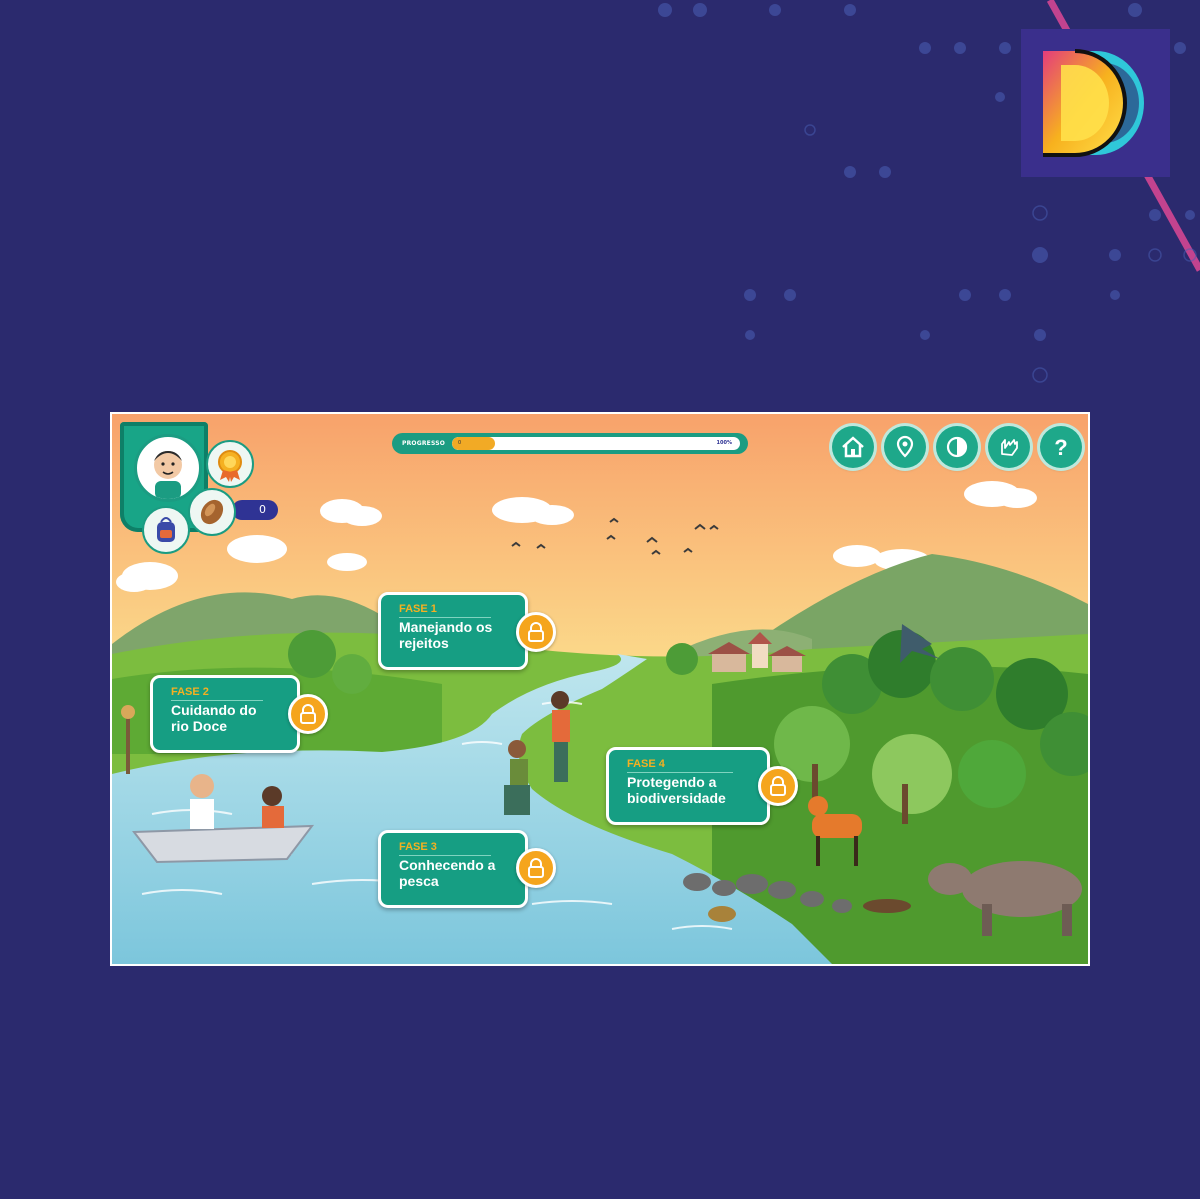  Describe the element at coordinates (424, 443) in the screenshot. I see `progress-label: PROGRESSO` at that location.